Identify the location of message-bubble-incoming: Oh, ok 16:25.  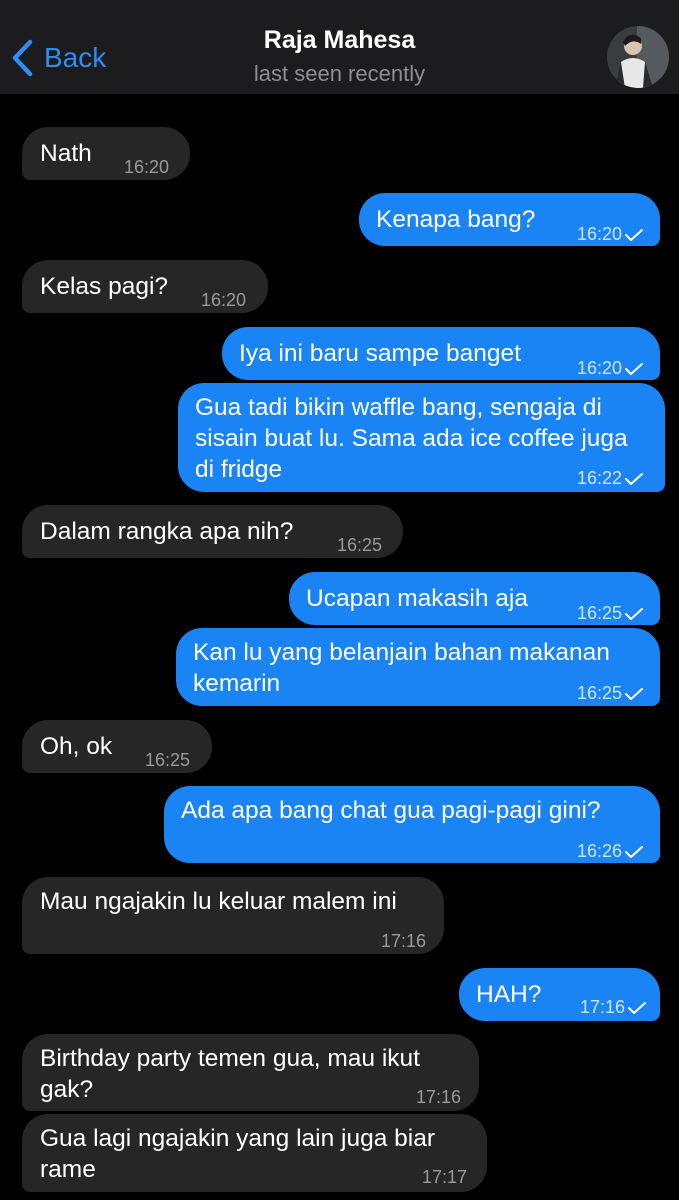
(117, 746).